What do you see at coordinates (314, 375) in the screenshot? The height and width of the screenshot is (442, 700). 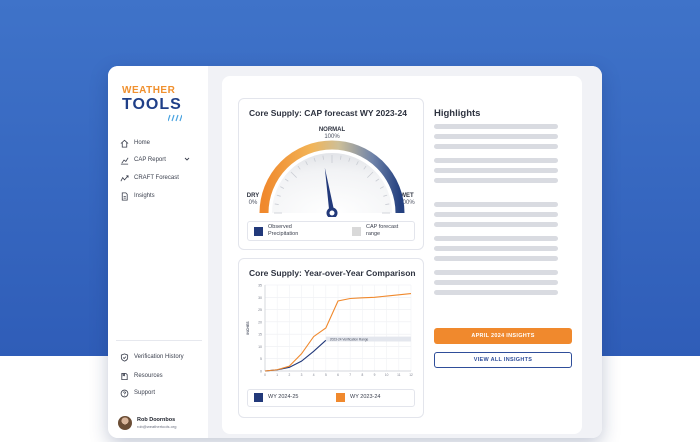 I see `x-tick-label: 4` at bounding box center [314, 375].